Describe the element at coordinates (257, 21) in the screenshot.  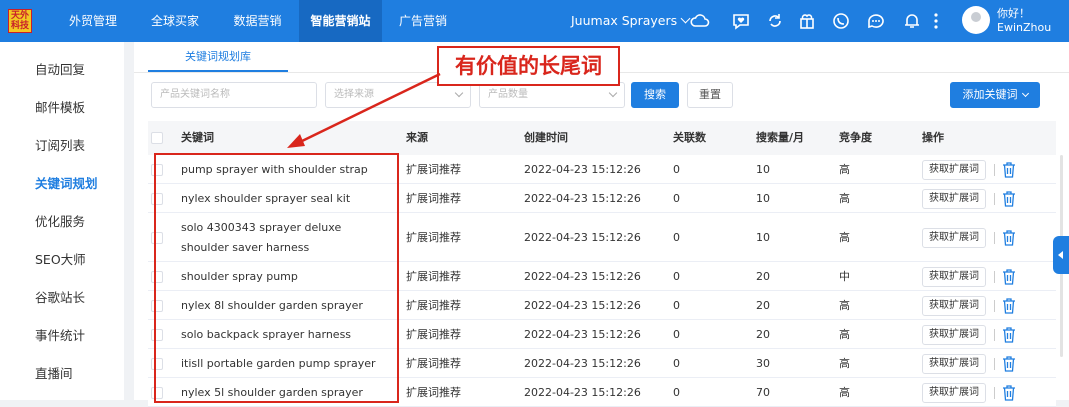
I see `nav-item-data-marketing: 数据营销` at that location.